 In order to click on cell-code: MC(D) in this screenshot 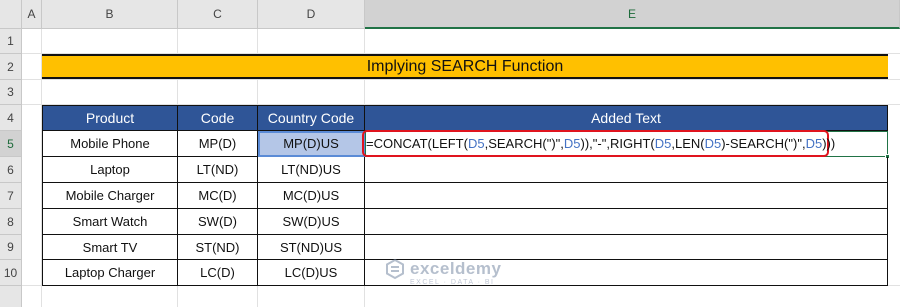, I will do `click(218, 196)`.